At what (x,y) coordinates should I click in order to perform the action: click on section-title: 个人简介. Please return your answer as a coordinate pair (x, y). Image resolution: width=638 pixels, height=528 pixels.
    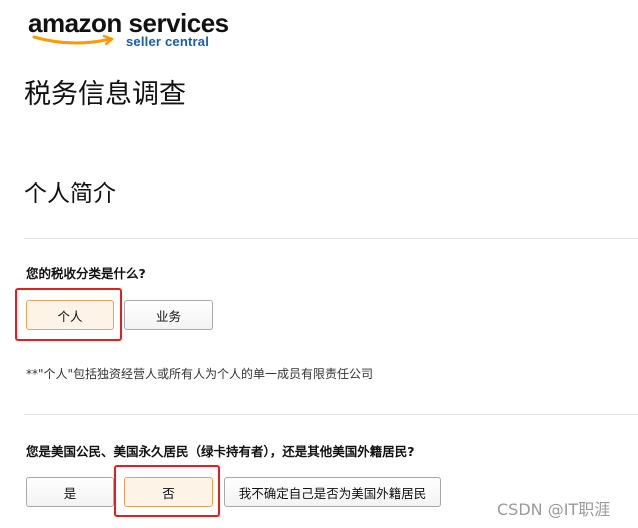
    Looking at the image, I should click on (70, 194).